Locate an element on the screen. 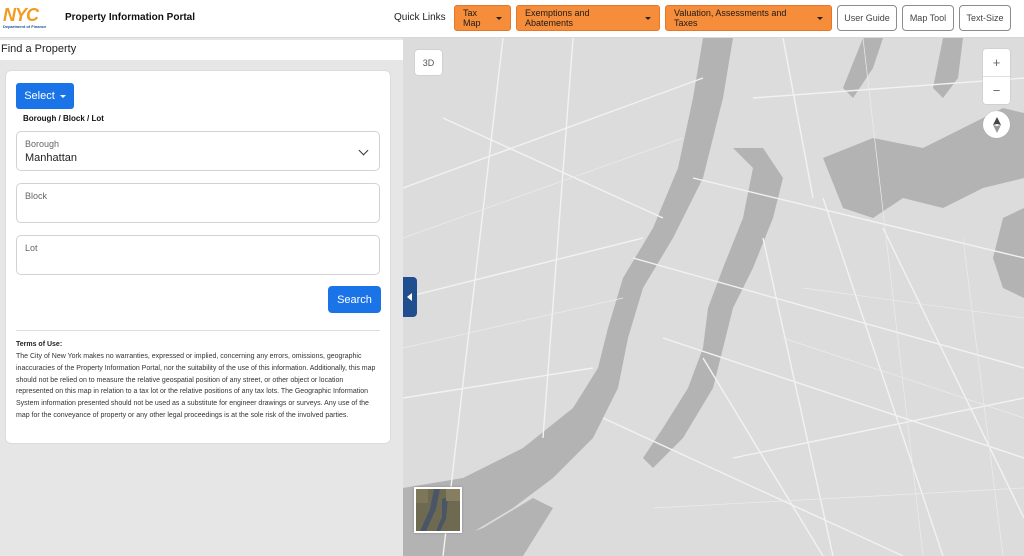 The width and height of the screenshot is (1024, 556). lot-field: Lot is located at coordinates (198, 255).